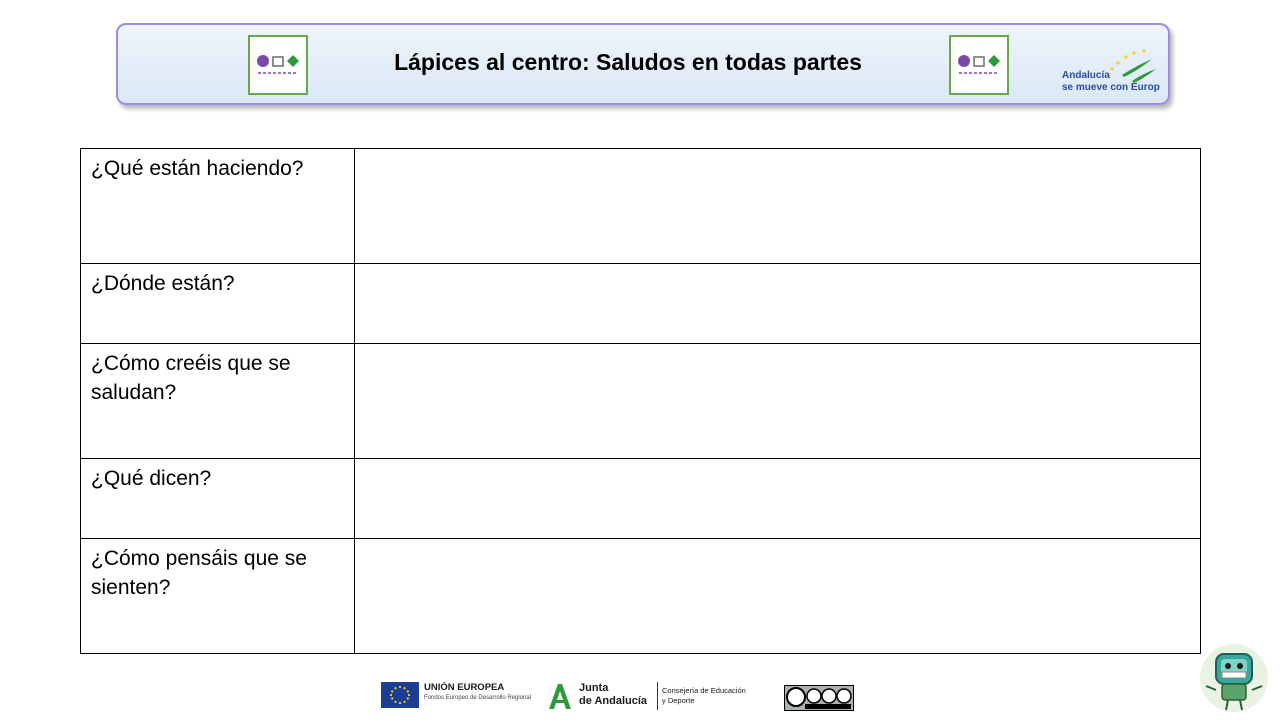 This screenshot has width=1280, height=720. What do you see at coordinates (1234, 677) in the screenshot?
I see `robot-mascot-icon` at bounding box center [1234, 677].